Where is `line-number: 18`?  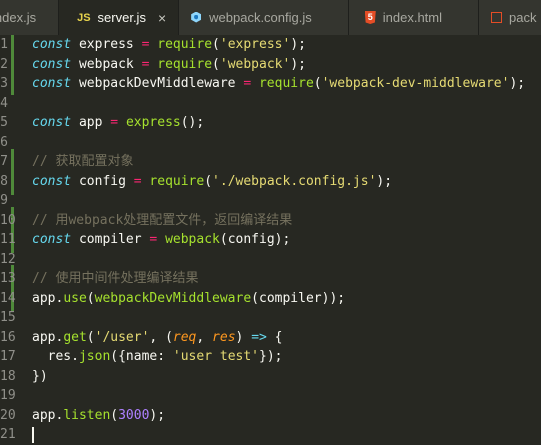
line-number: 18 is located at coordinates (8, 376).